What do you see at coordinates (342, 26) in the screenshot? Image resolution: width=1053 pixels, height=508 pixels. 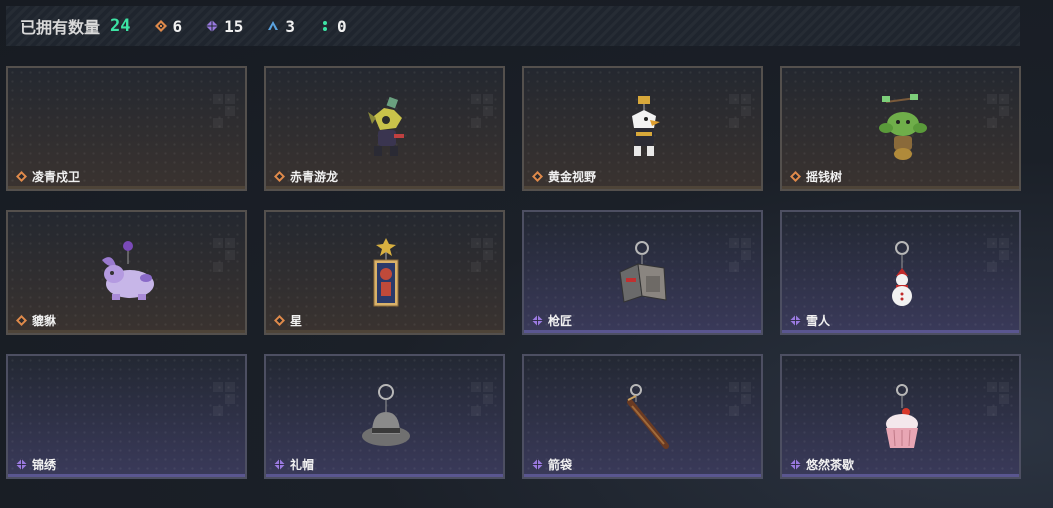 I see `stat-green-value: 0` at bounding box center [342, 26].